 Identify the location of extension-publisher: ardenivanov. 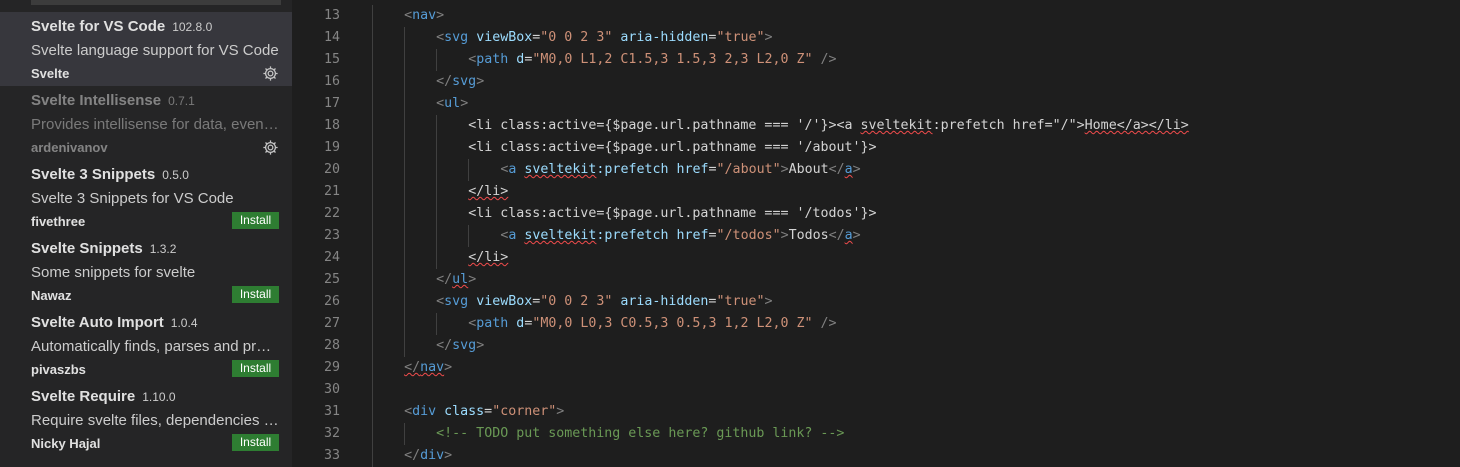
(69, 147).